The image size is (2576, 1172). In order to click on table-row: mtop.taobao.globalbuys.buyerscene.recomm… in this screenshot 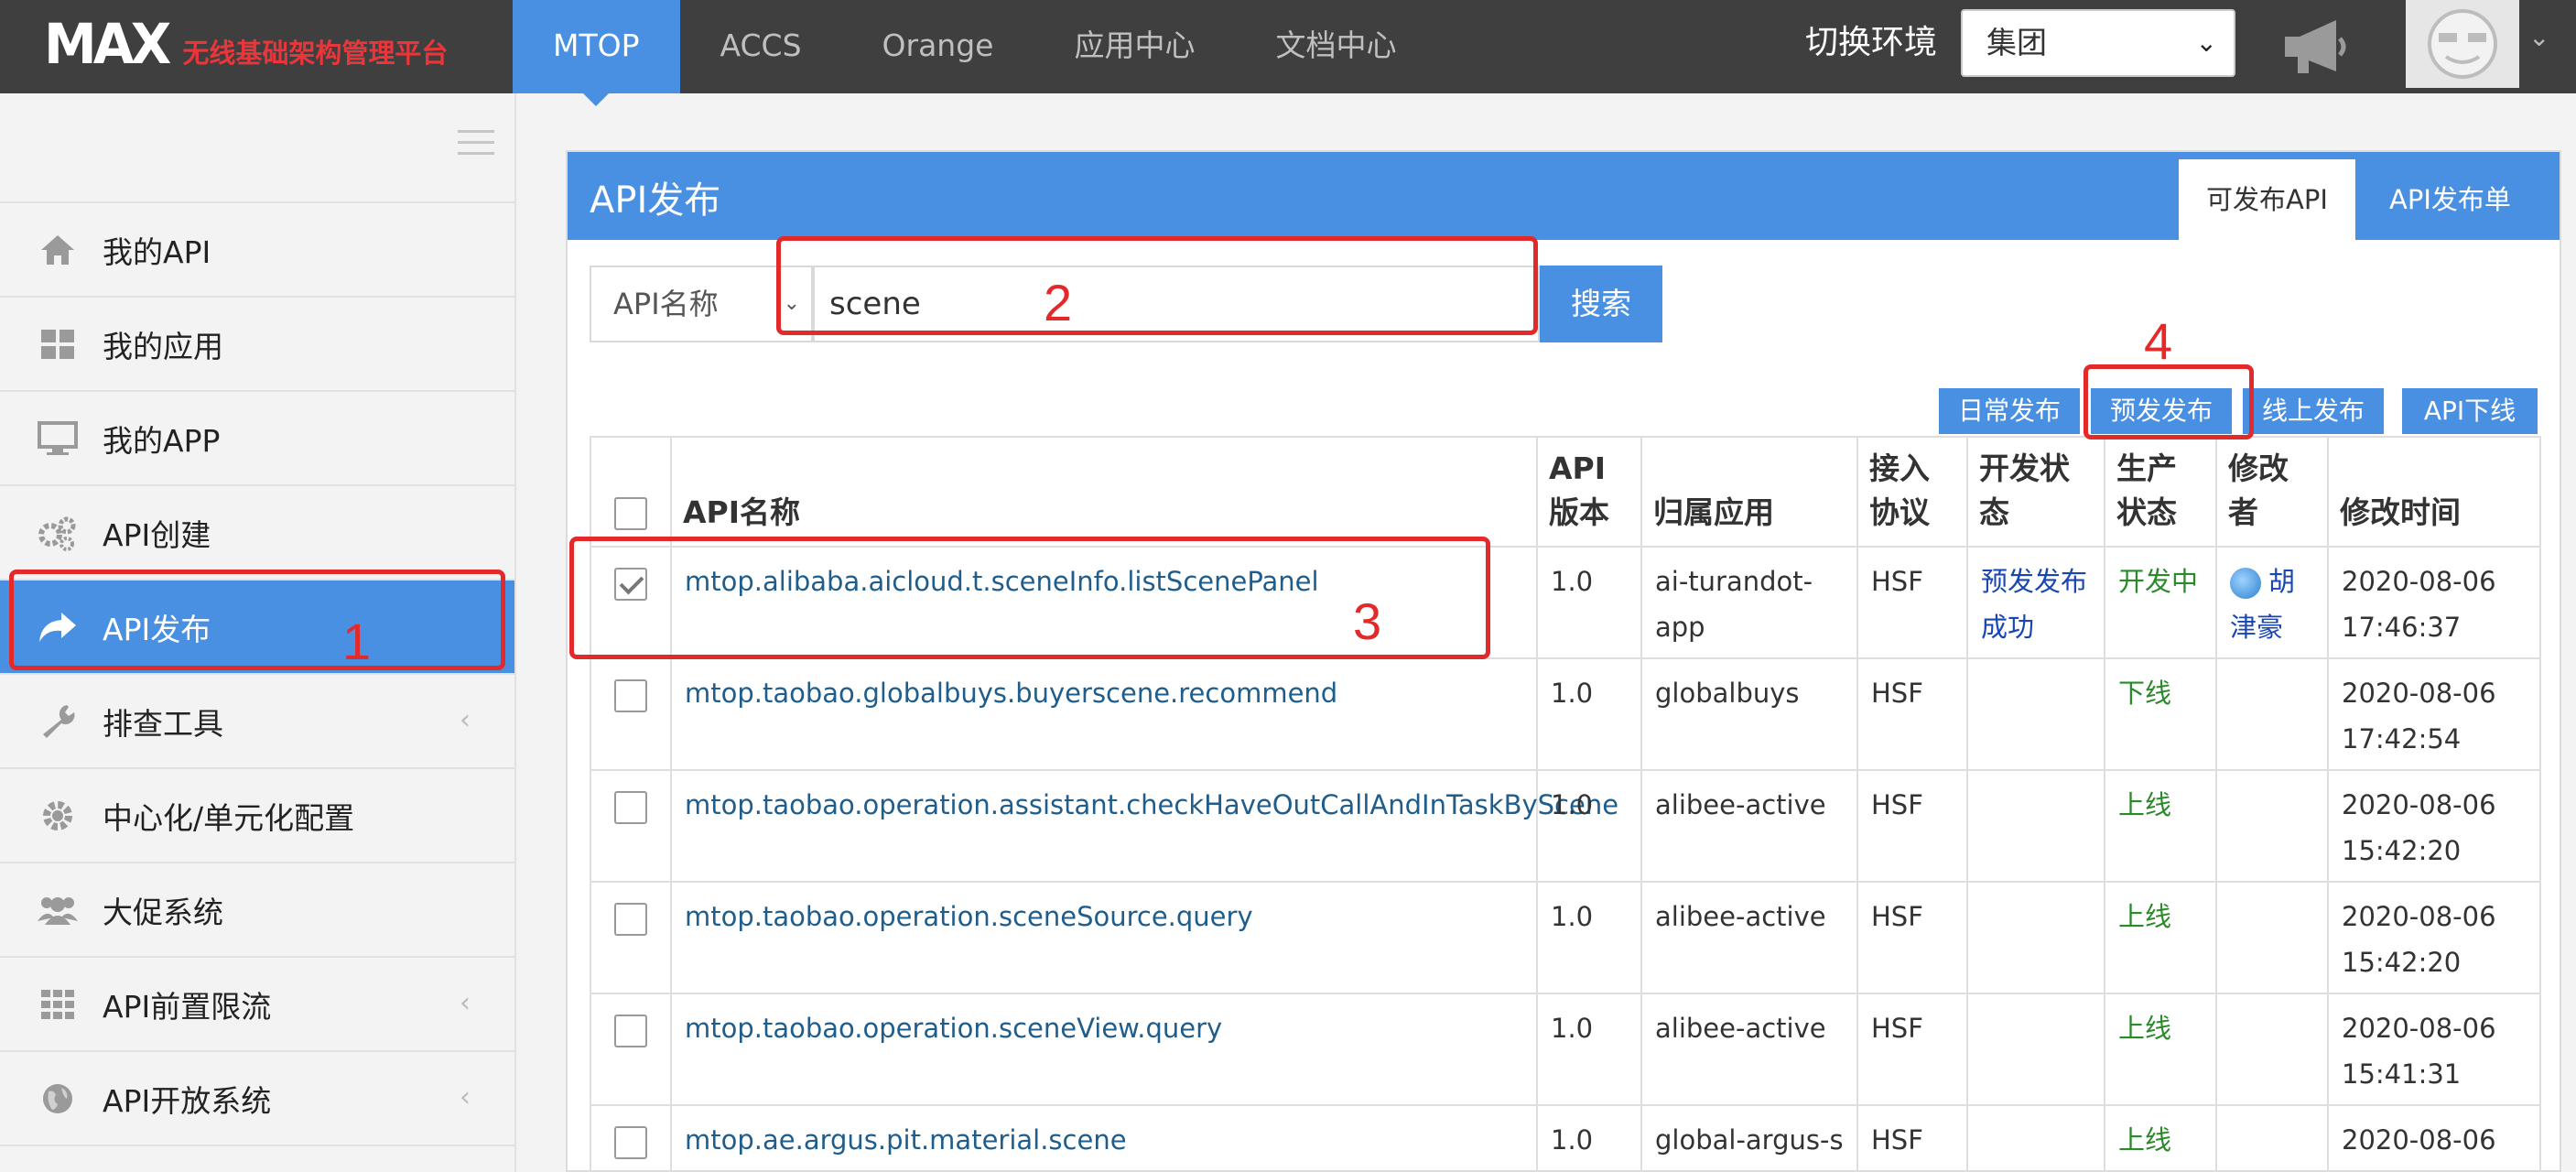, I will do `click(1565, 714)`.